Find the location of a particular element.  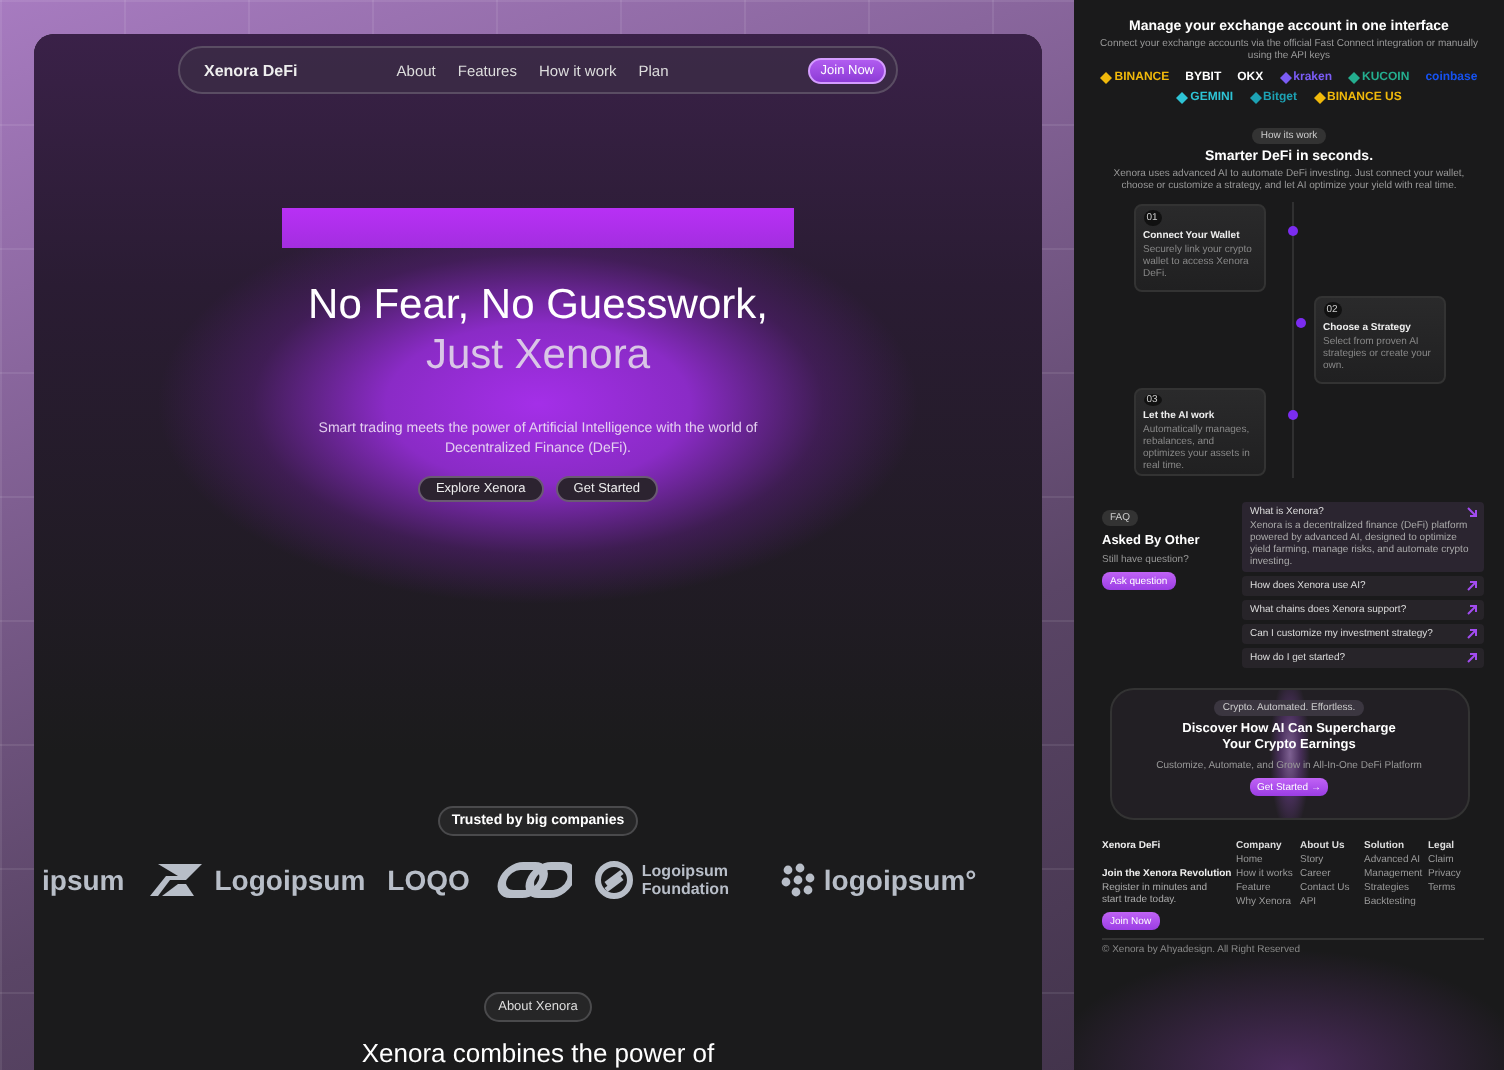

arrows-logo-icon is located at coordinates (176, 880).